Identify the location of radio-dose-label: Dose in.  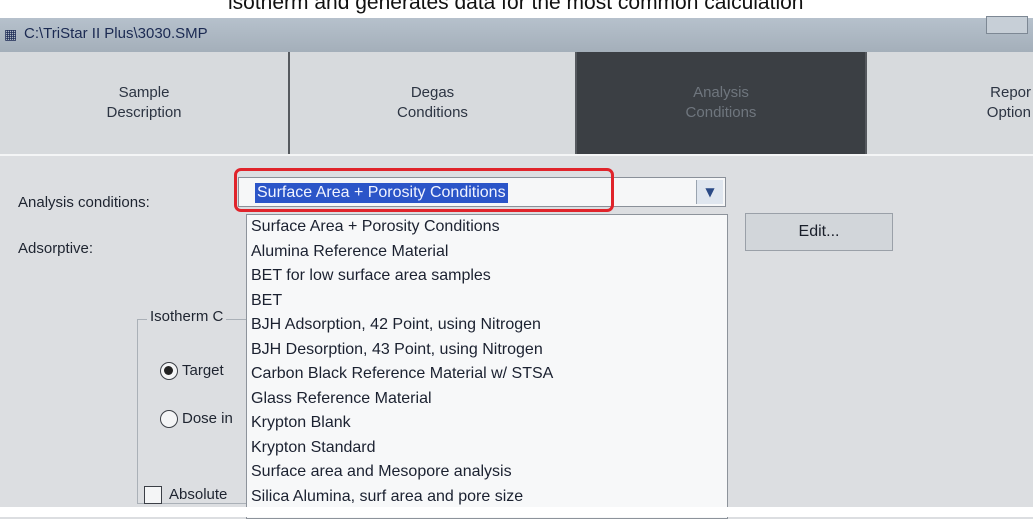
(207, 418).